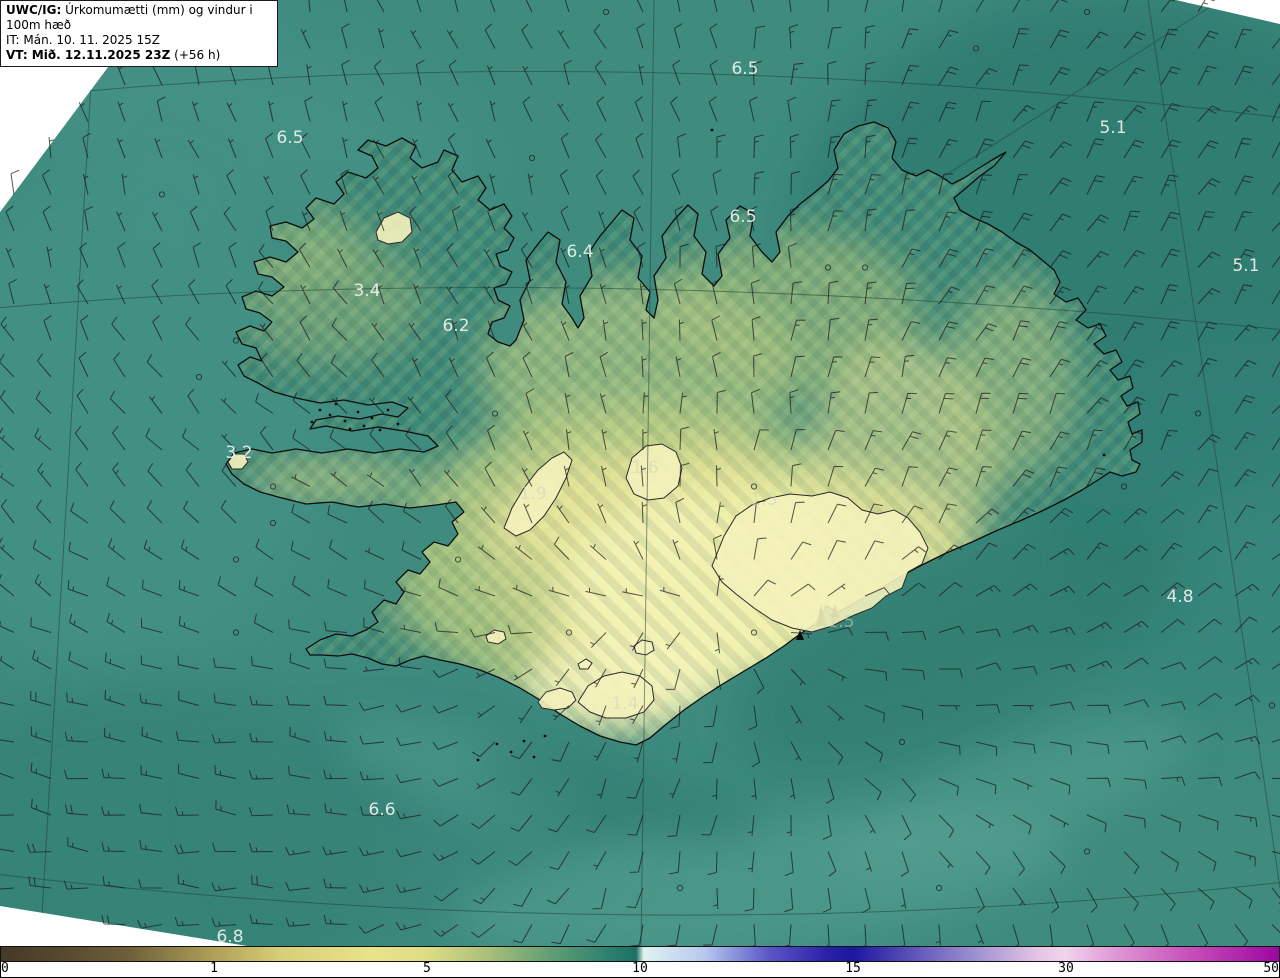  What do you see at coordinates (532, 494) in the screenshot?
I see `map-value-label: 1.9` at bounding box center [532, 494].